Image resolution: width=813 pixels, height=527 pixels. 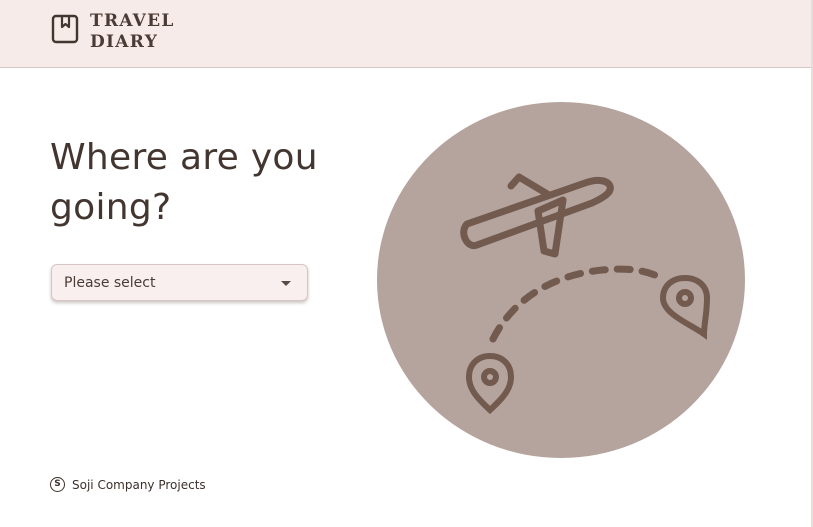 What do you see at coordinates (286, 283) in the screenshot?
I see `caret-down-icon` at bounding box center [286, 283].